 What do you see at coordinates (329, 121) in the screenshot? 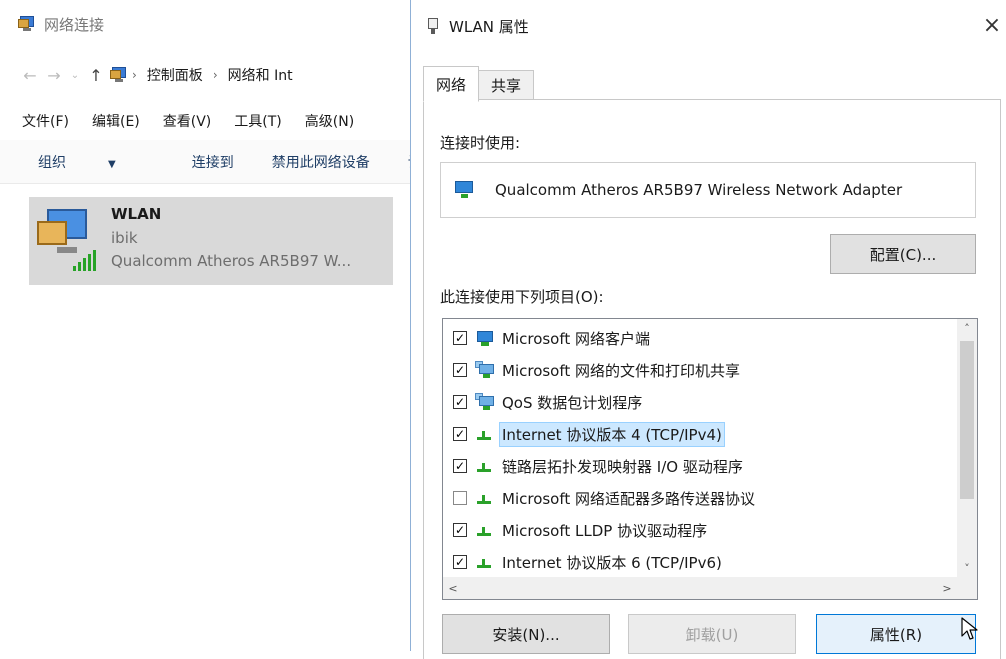
I see `menu-advanced: 高级(N)` at bounding box center [329, 121].